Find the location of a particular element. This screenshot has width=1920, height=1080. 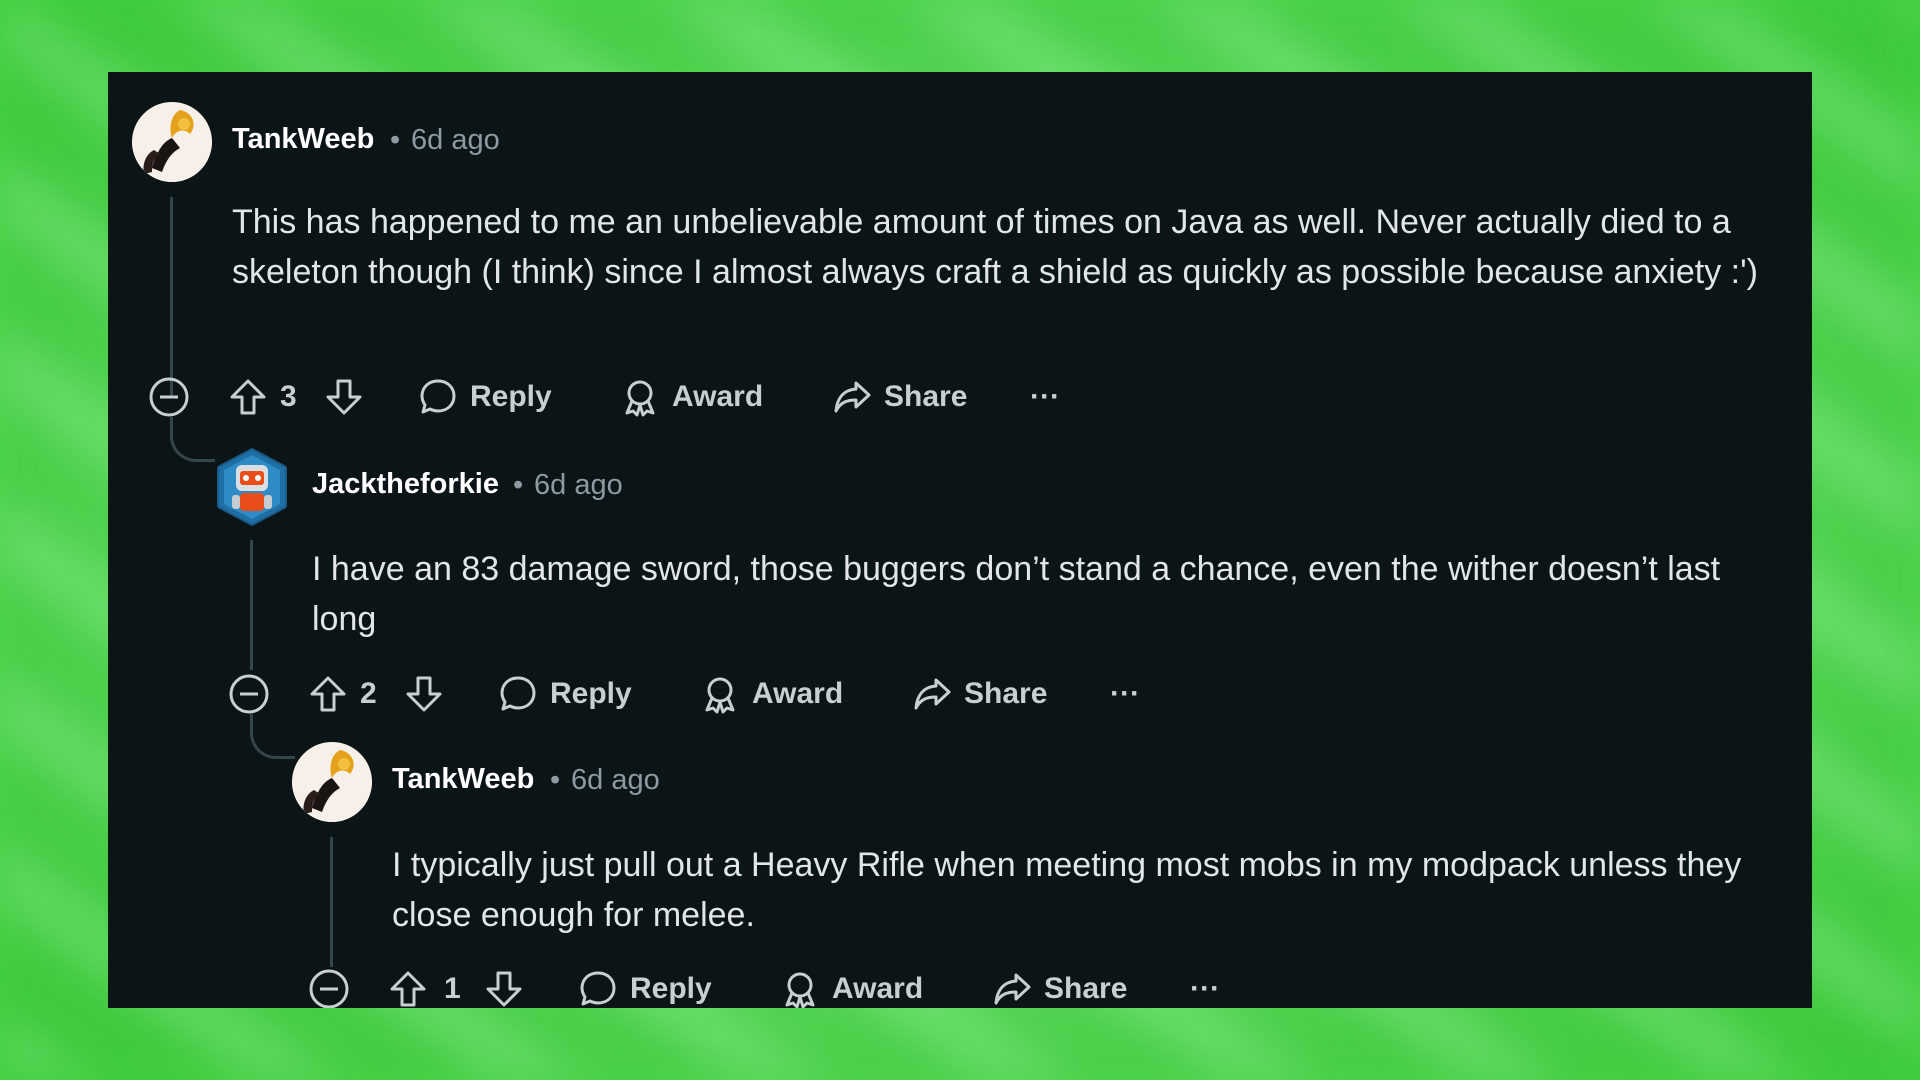

vote-score: 3 is located at coordinates (288, 396).